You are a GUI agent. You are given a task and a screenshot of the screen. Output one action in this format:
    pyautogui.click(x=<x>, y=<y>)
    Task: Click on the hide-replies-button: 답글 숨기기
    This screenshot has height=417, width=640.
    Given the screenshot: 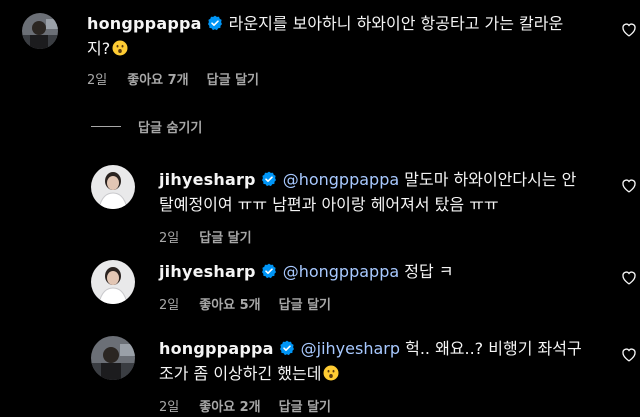 What is the action you would take?
    pyautogui.click(x=146, y=126)
    